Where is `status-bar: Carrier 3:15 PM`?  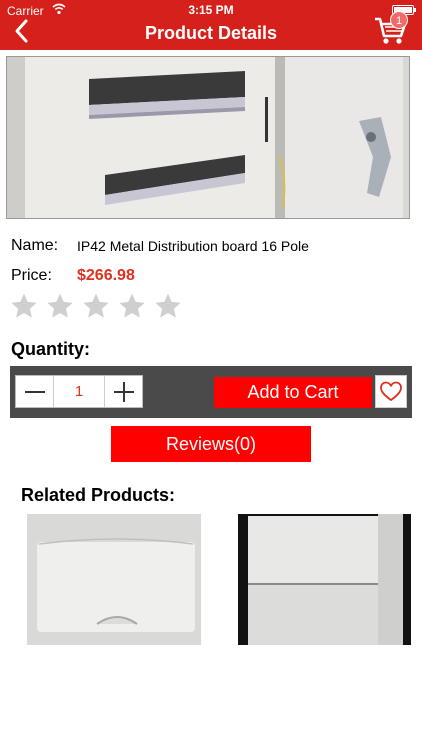
status-bar: Carrier 3:15 PM is located at coordinates (211, 10).